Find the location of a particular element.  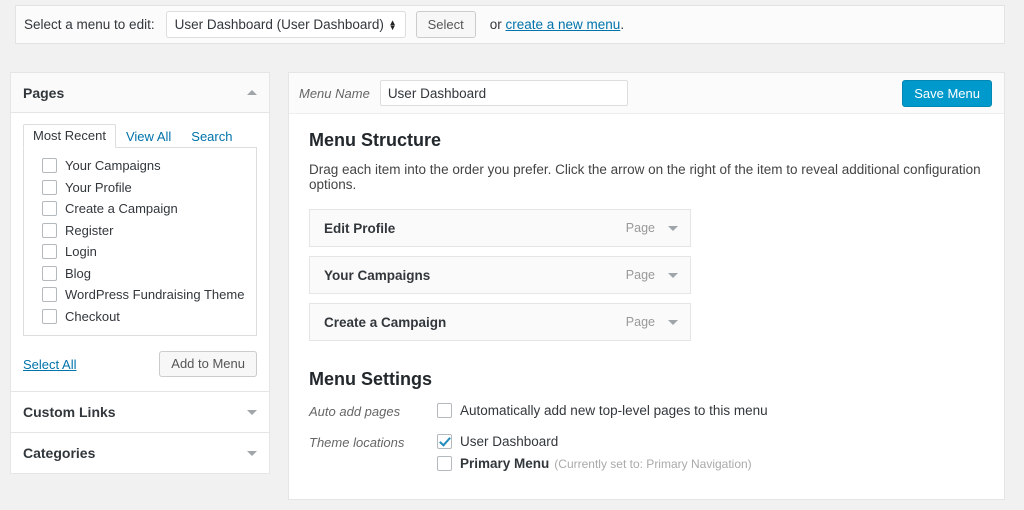

tab-most-recent: Most Recent is located at coordinates (69, 136).